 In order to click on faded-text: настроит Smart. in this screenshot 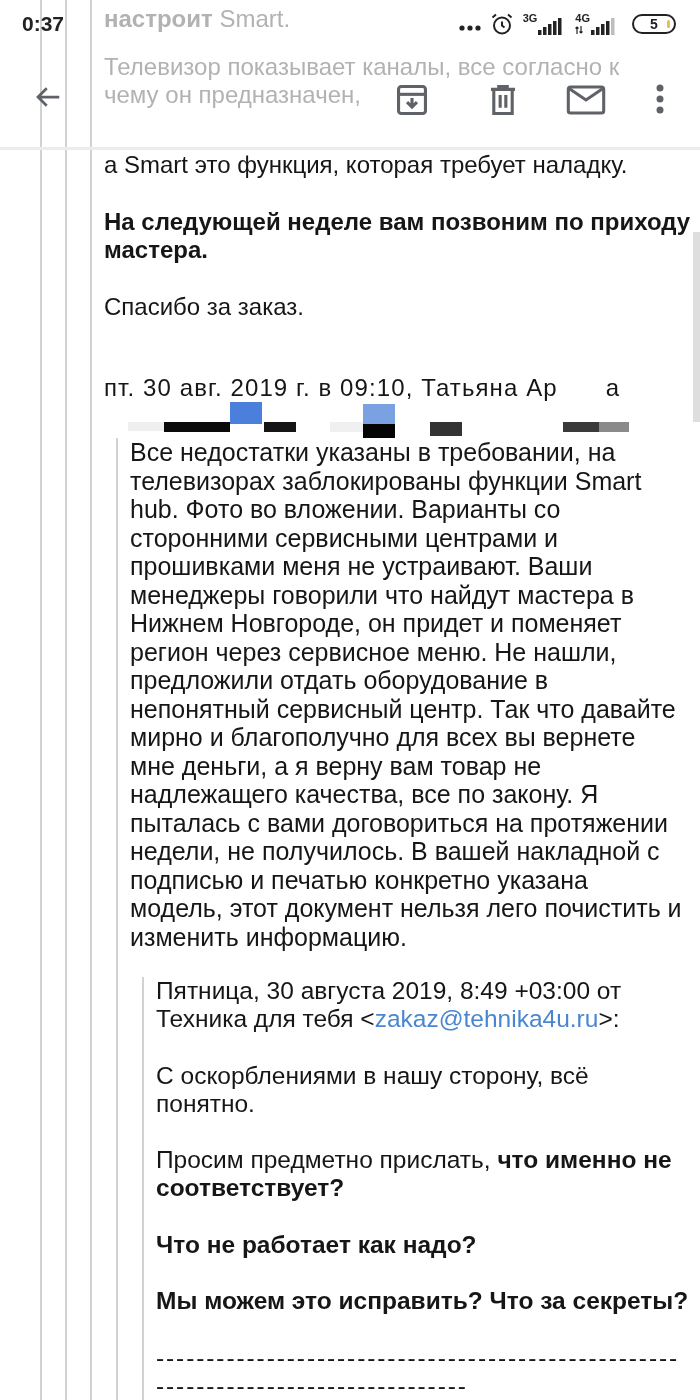, I will do `click(197, 19)`.